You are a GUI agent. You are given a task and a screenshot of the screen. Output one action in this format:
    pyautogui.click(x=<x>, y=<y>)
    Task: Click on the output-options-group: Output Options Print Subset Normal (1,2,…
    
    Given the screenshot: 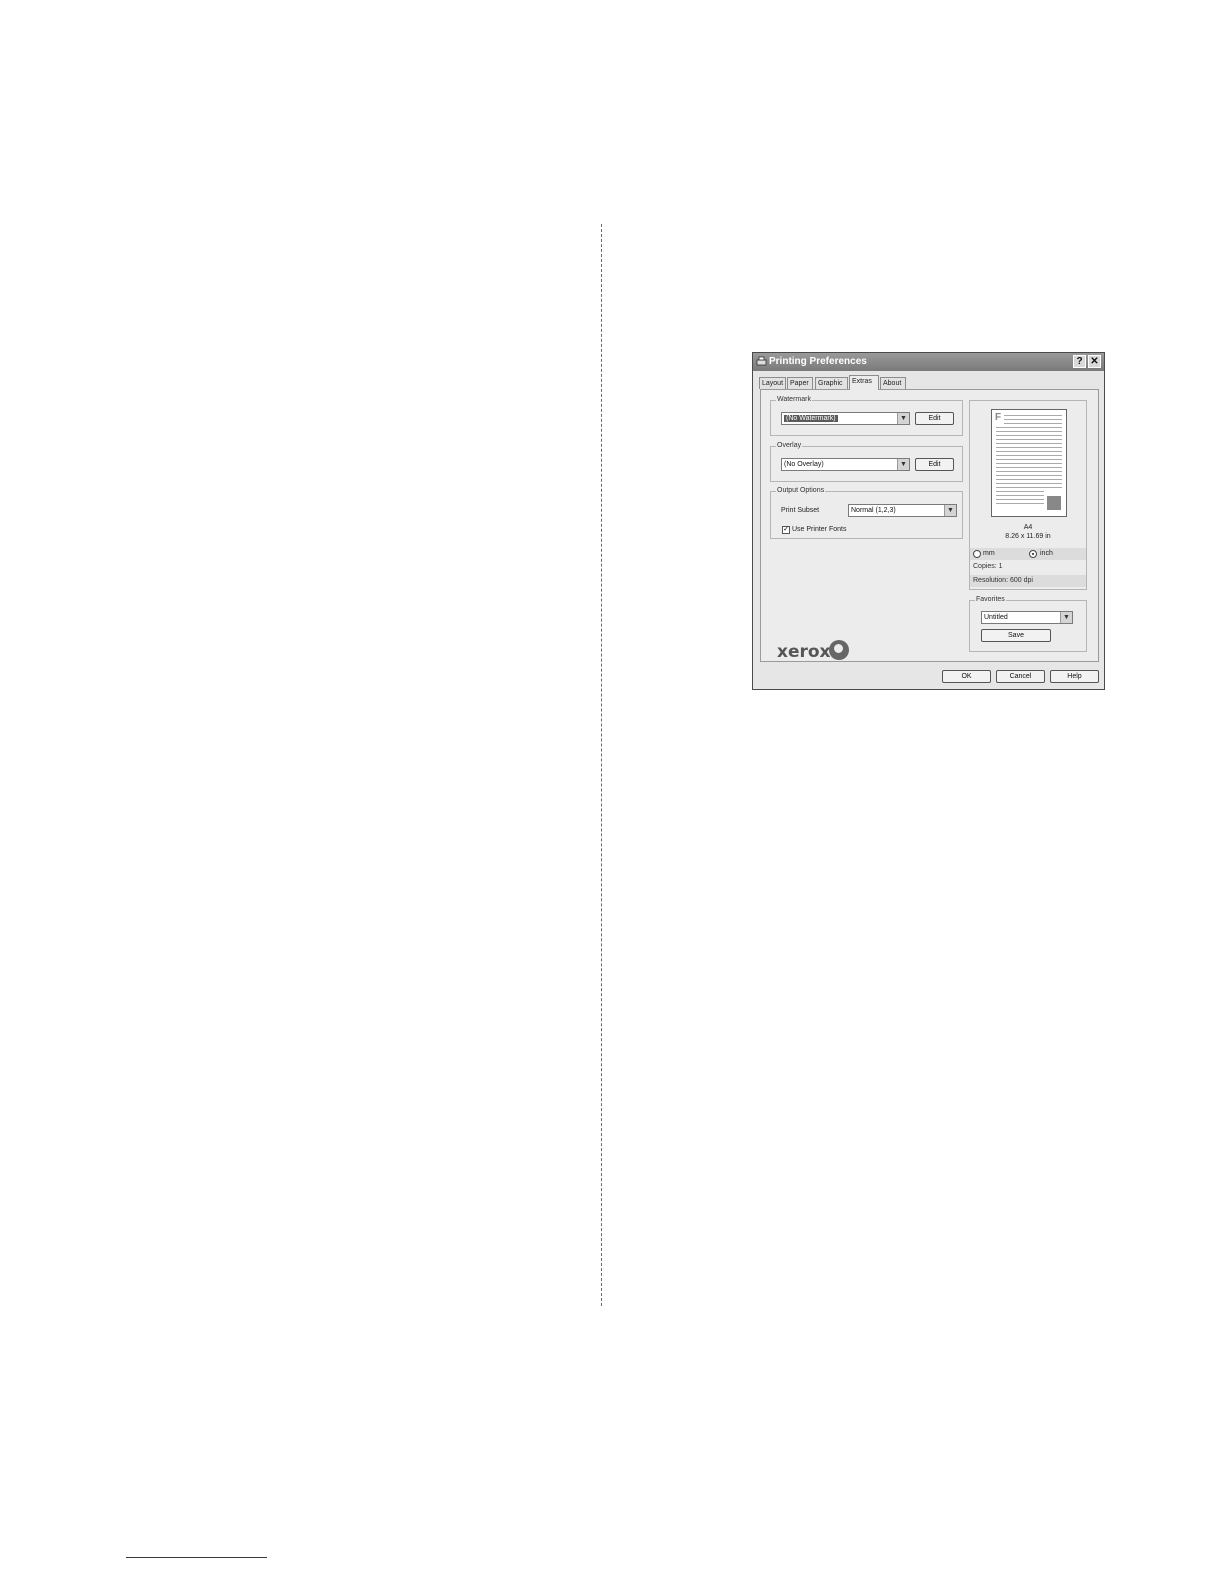 What is the action you would take?
    pyautogui.click(x=866, y=512)
    